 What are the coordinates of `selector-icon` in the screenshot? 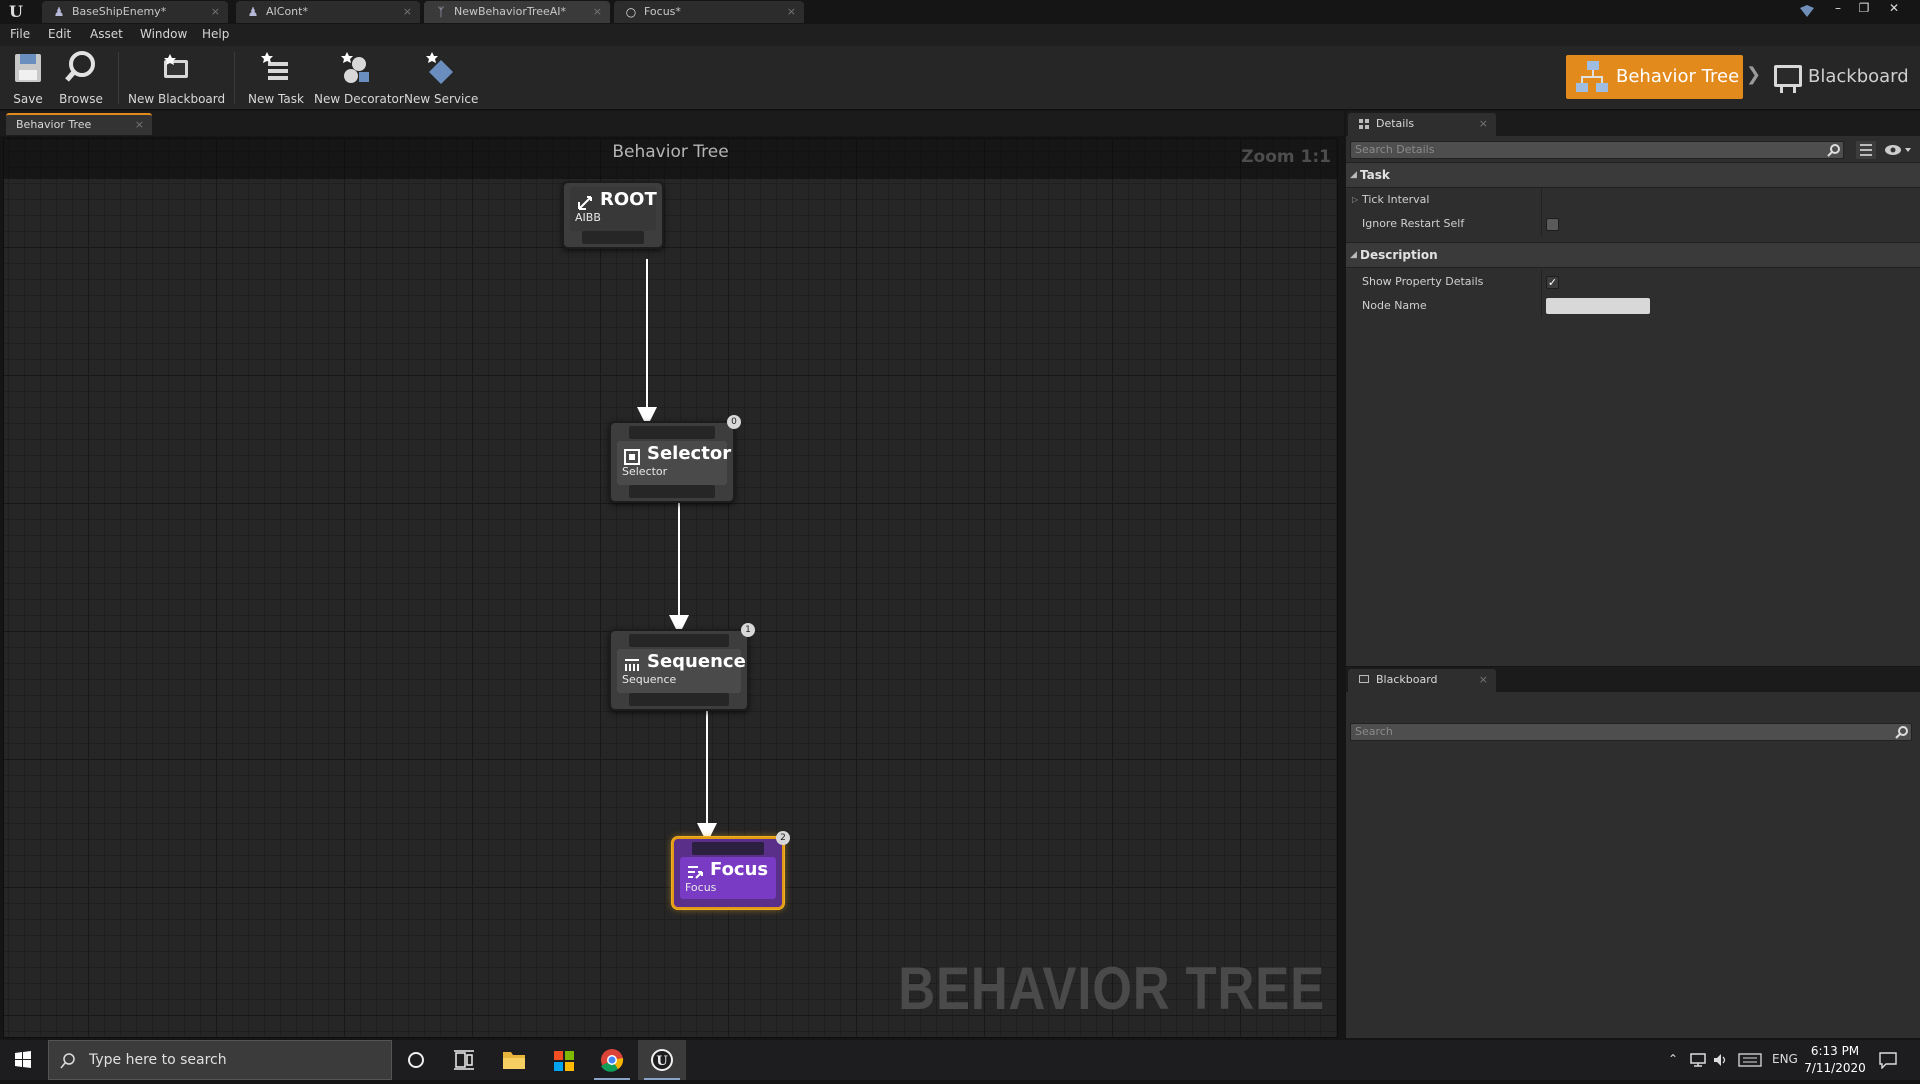 It's located at (632, 457).